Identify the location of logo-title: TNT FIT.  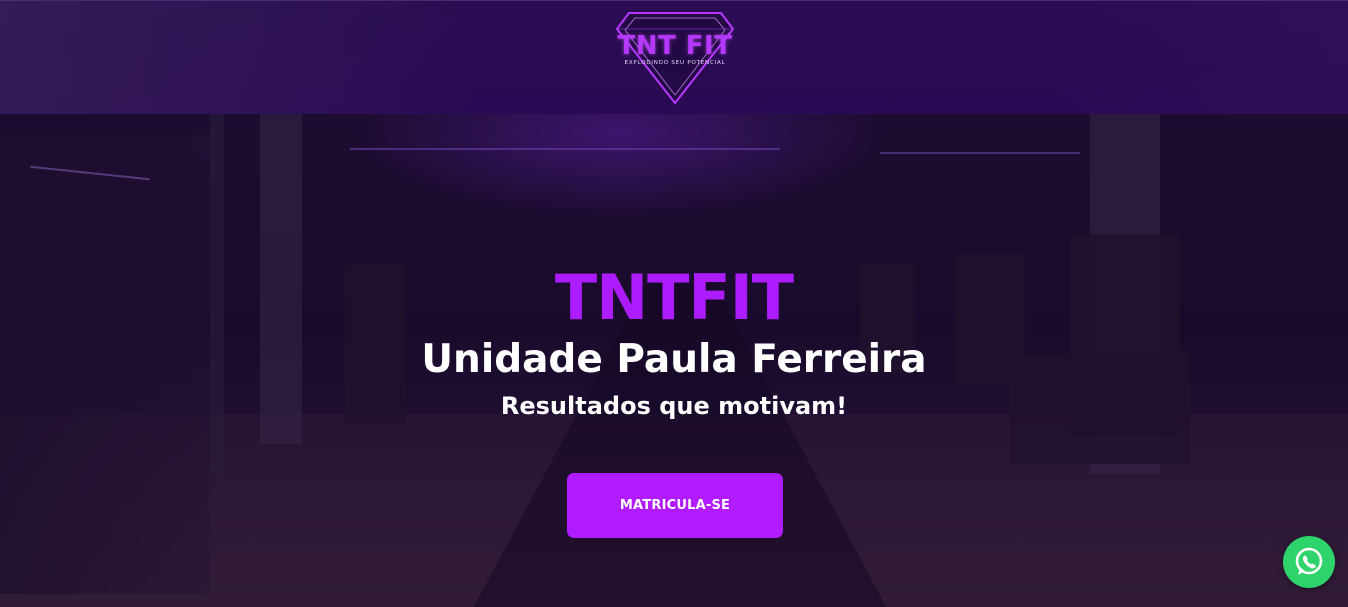
(675, 46).